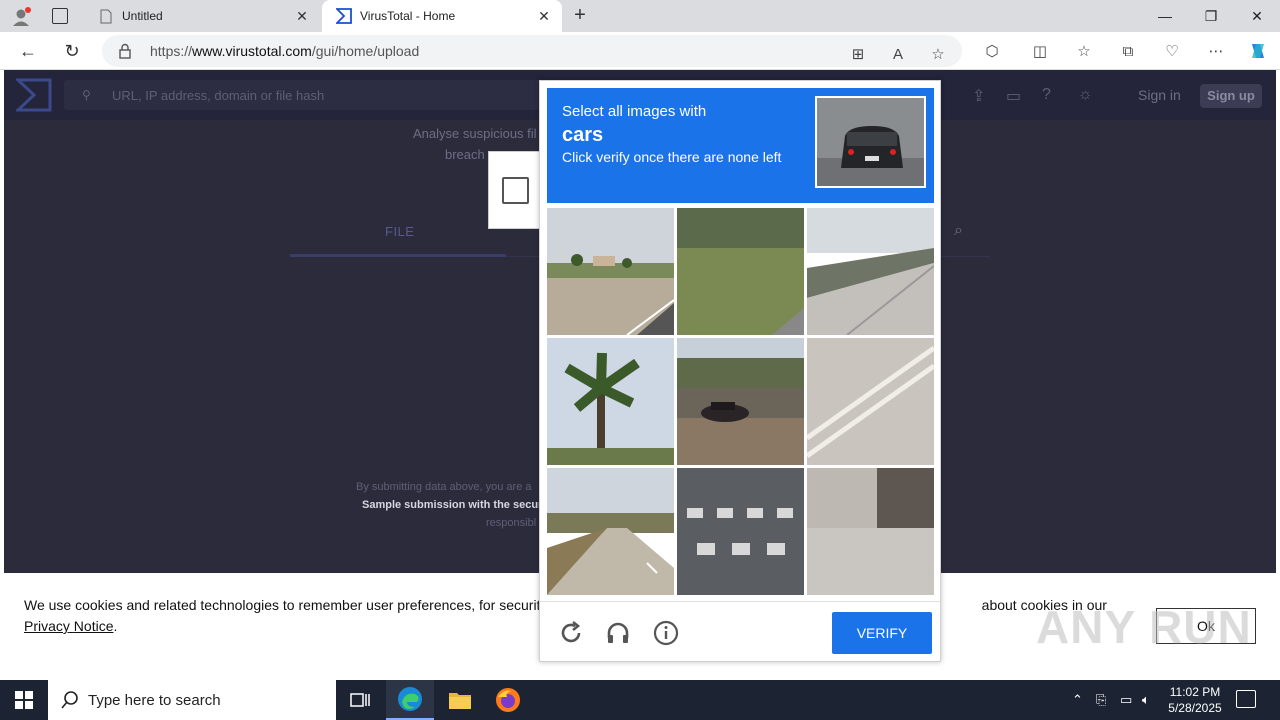 This screenshot has height=720, width=1280. I want to click on intro-text-2: breach, so click(465, 154).